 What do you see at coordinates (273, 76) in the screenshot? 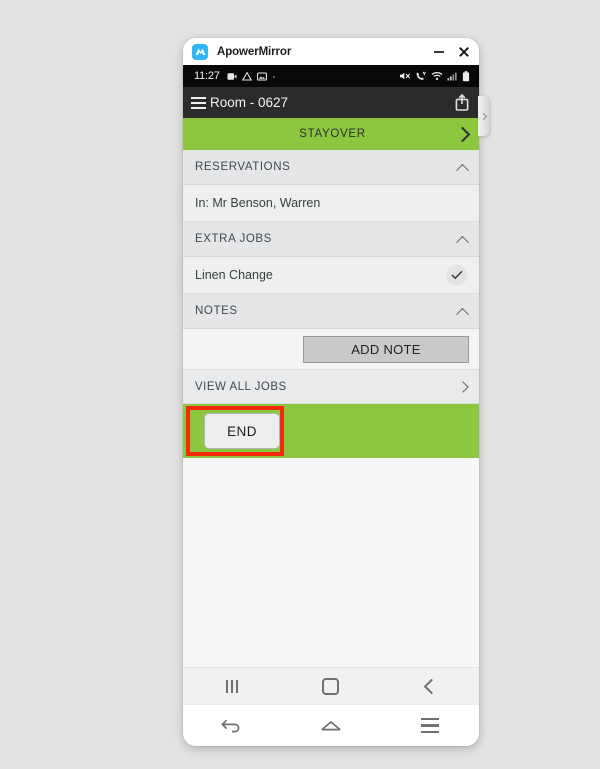
I see `dot-icon` at bounding box center [273, 76].